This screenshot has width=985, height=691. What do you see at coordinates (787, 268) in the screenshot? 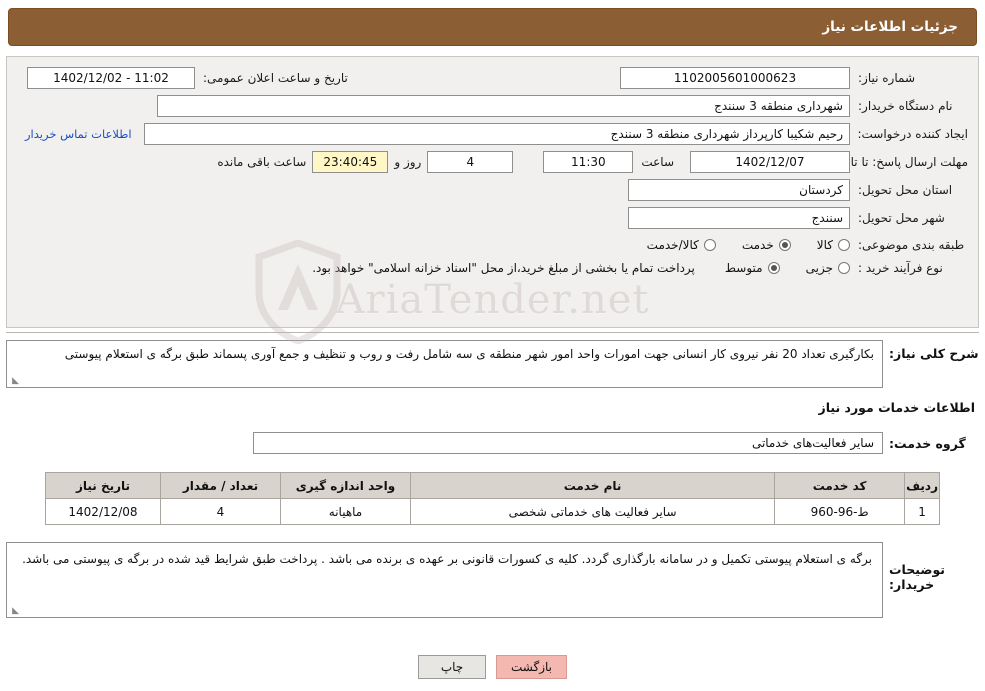
I see `process-radio-group: جزیی متوسط` at bounding box center [787, 268].